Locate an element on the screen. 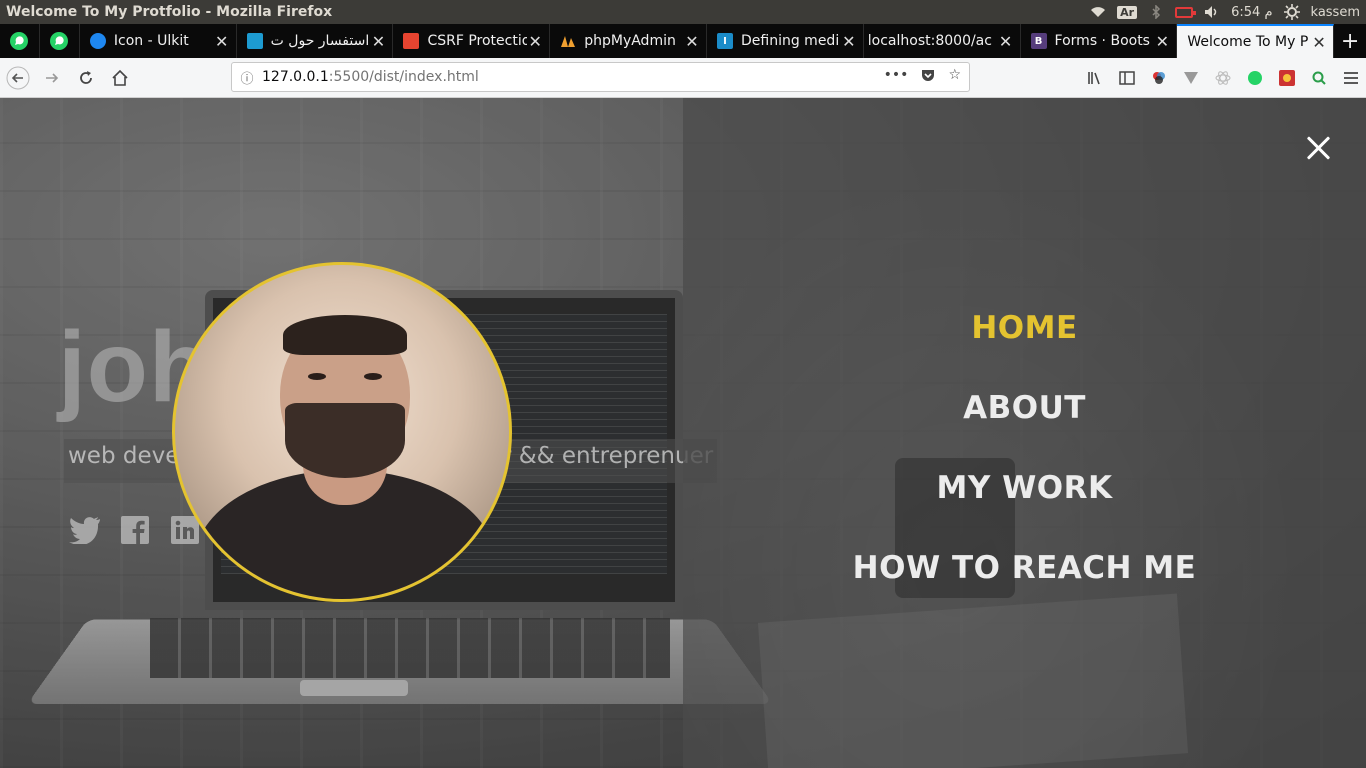  tab-label: استفسار حول ت is located at coordinates (320, 41).